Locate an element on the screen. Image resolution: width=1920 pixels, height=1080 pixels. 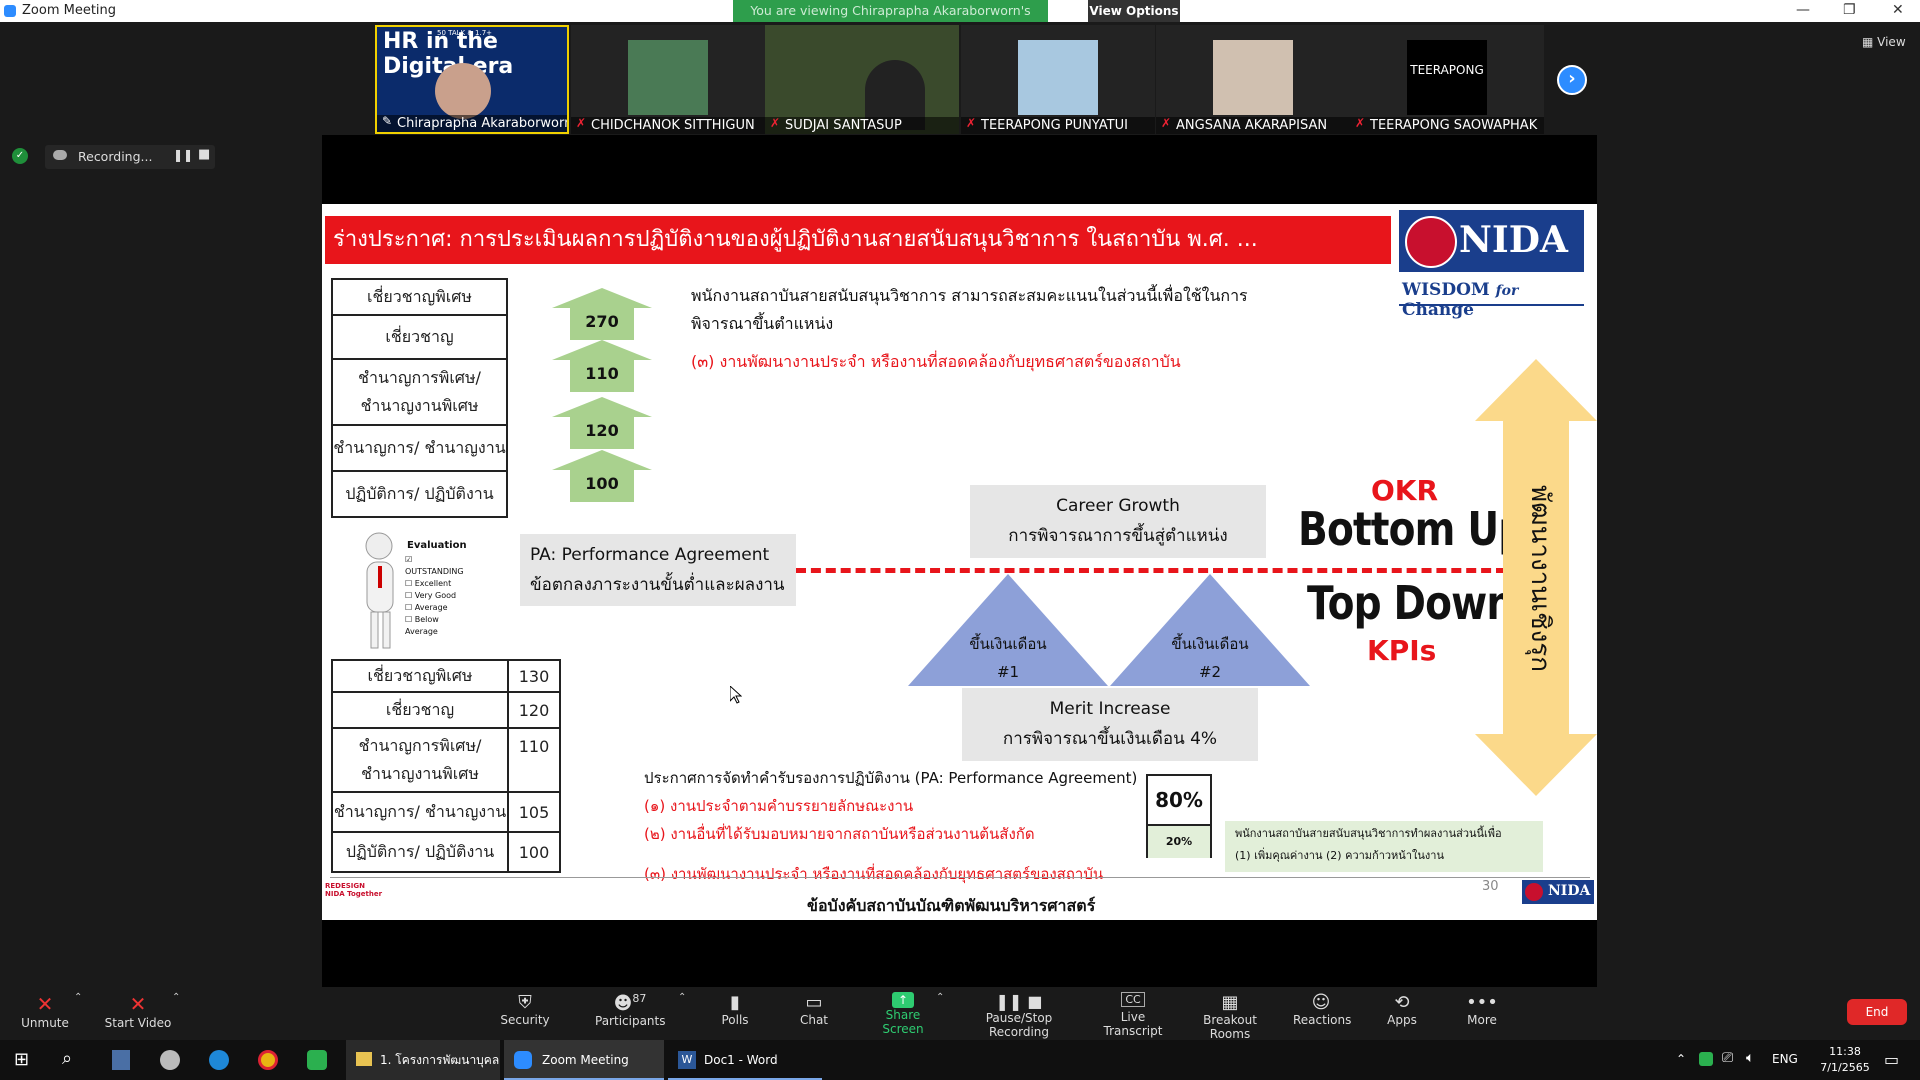
chevron-right-icon: › is located at coordinates (1572, 78).